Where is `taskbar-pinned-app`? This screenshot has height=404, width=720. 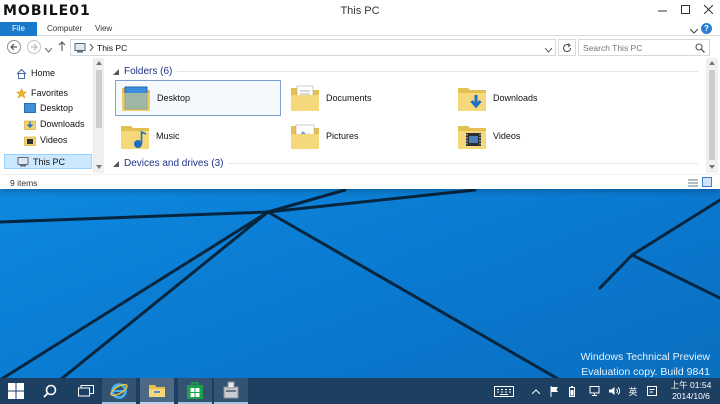
taskbar-pinned-app is located at coordinates (231, 391).